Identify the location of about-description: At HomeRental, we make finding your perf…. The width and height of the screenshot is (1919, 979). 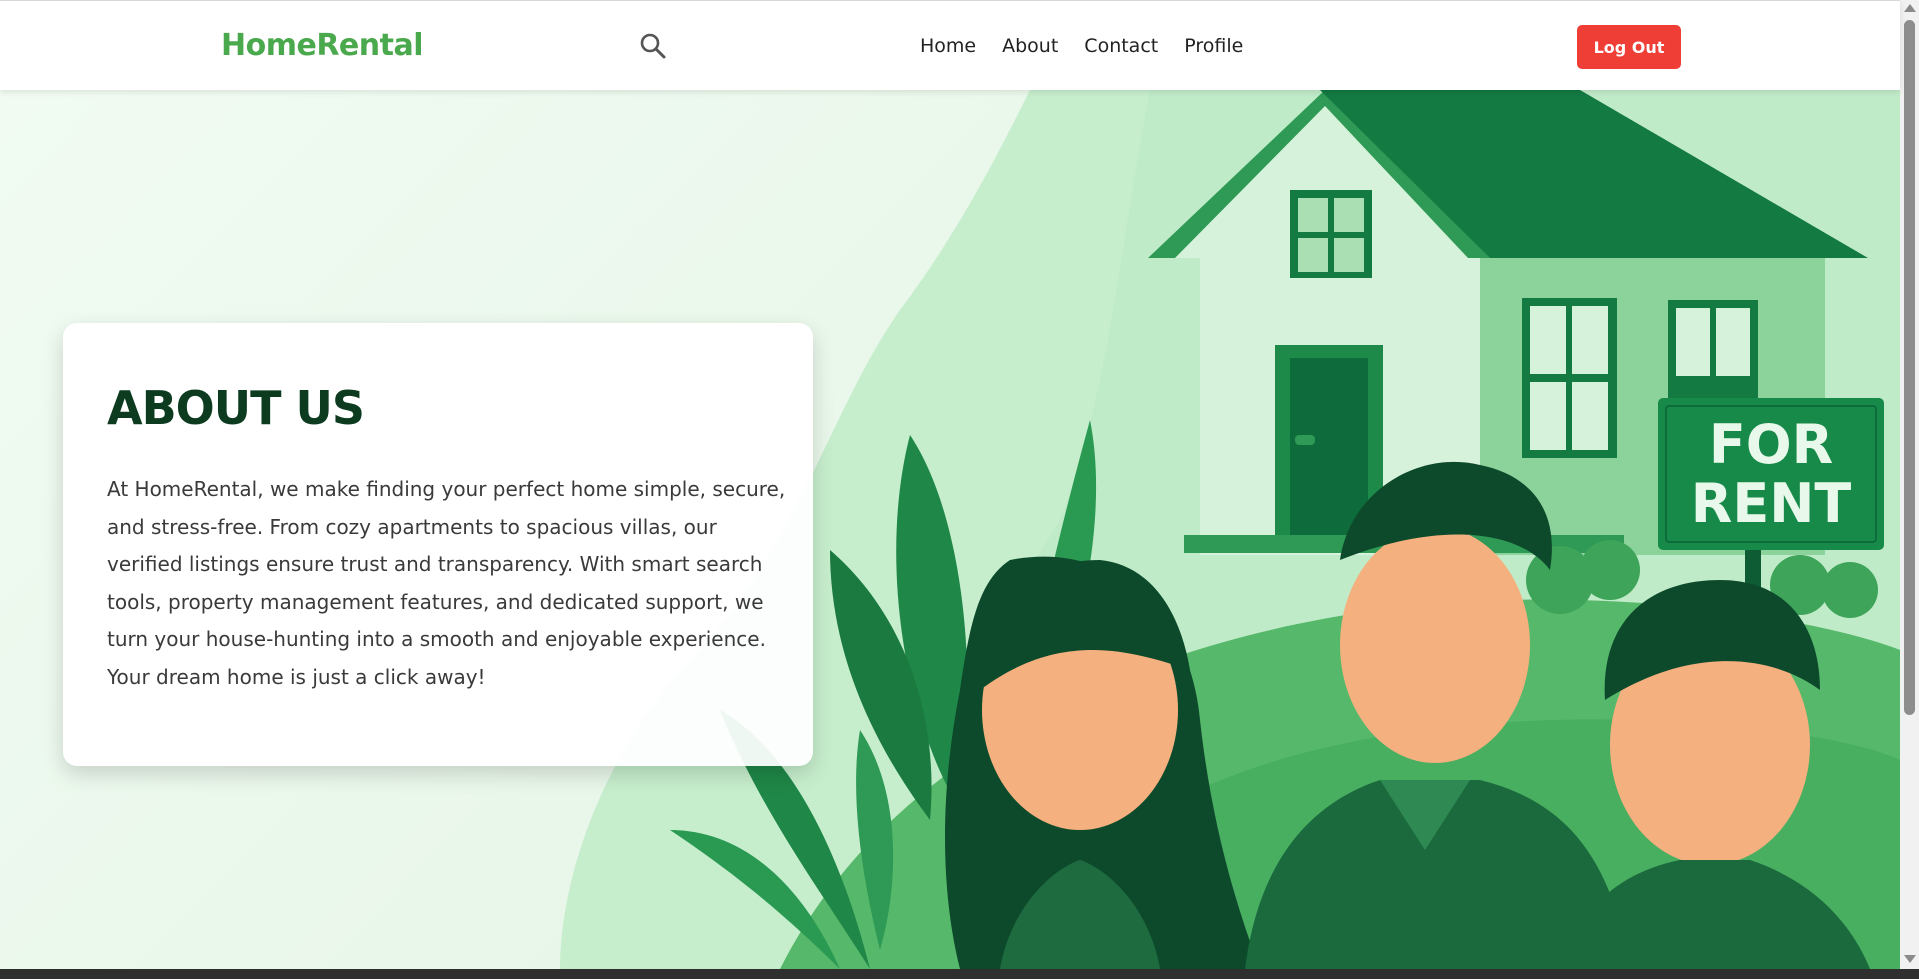
(446, 583).